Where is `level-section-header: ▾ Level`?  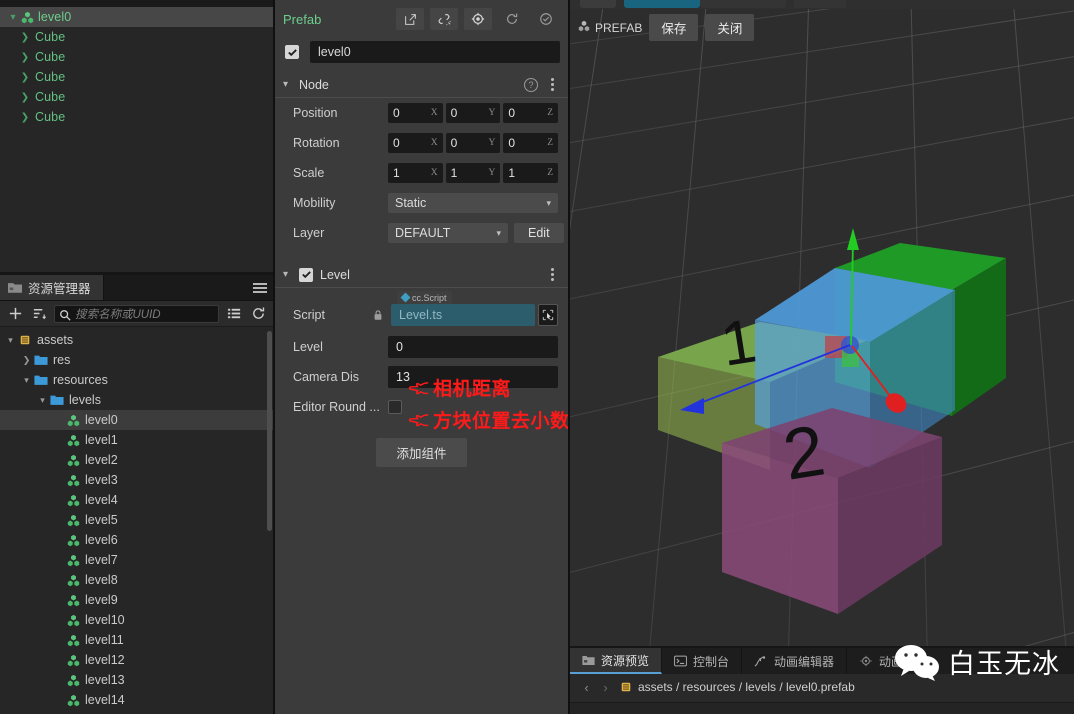
level-section-header: ▾ Level is located at coordinates (421, 275).